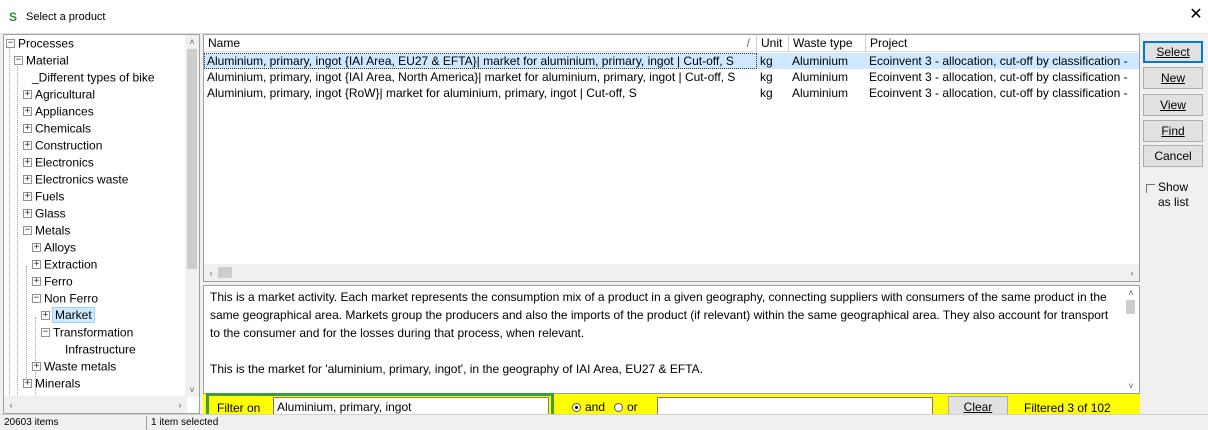 The width and height of the screenshot is (1208, 430). What do you see at coordinates (68, 315) in the screenshot?
I see `tree-item: + Market` at bounding box center [68, 315].